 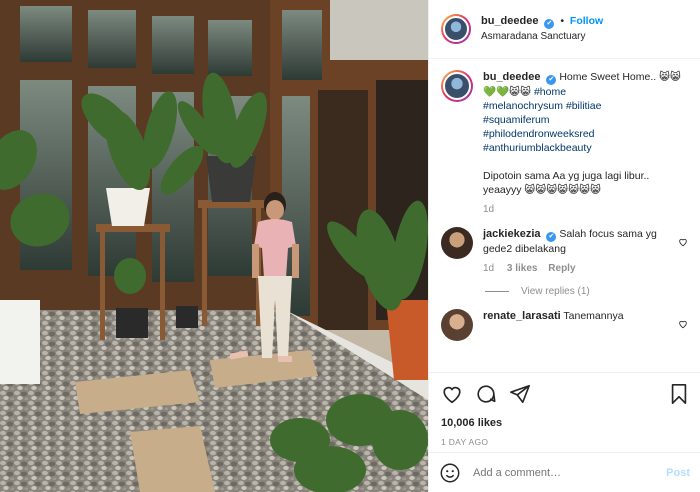 What do you see at coordinates (565, 423) in the screenshot?
I see `likes-count: 10,006 likes` at bounding box center [565, 423].